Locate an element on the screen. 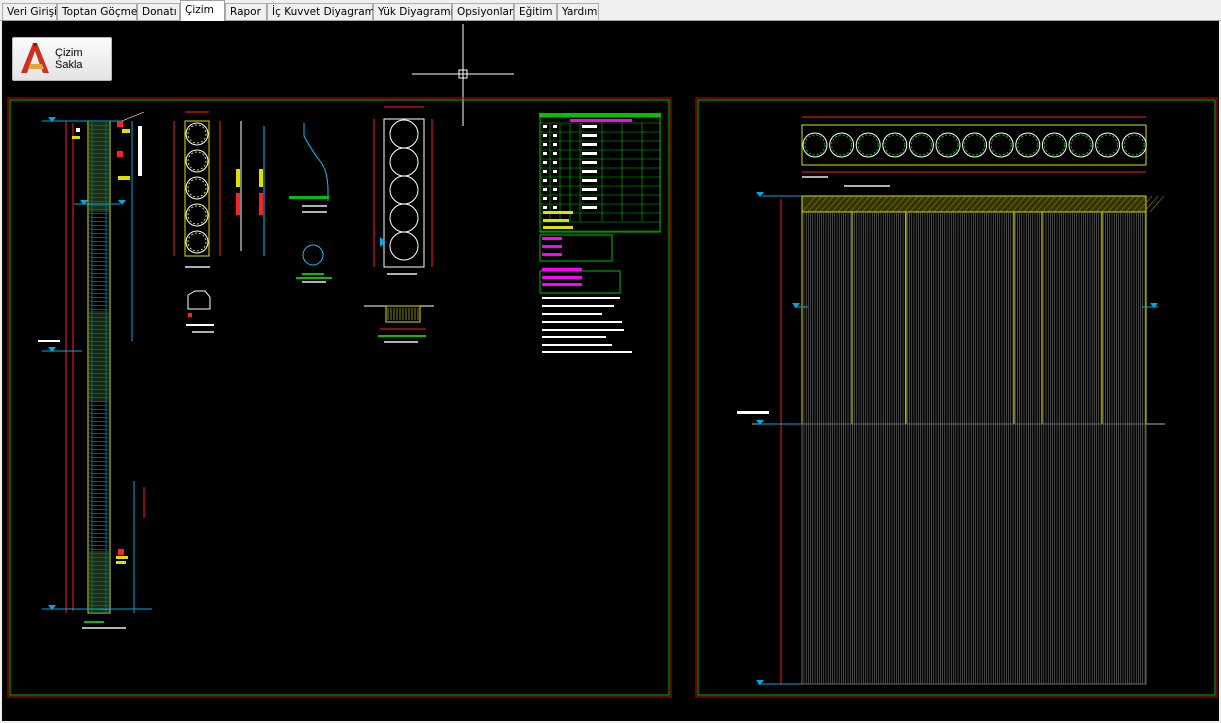 The height and width of the screenshot is (723, 1221). footing-detail is located at coordinates (399, 324).